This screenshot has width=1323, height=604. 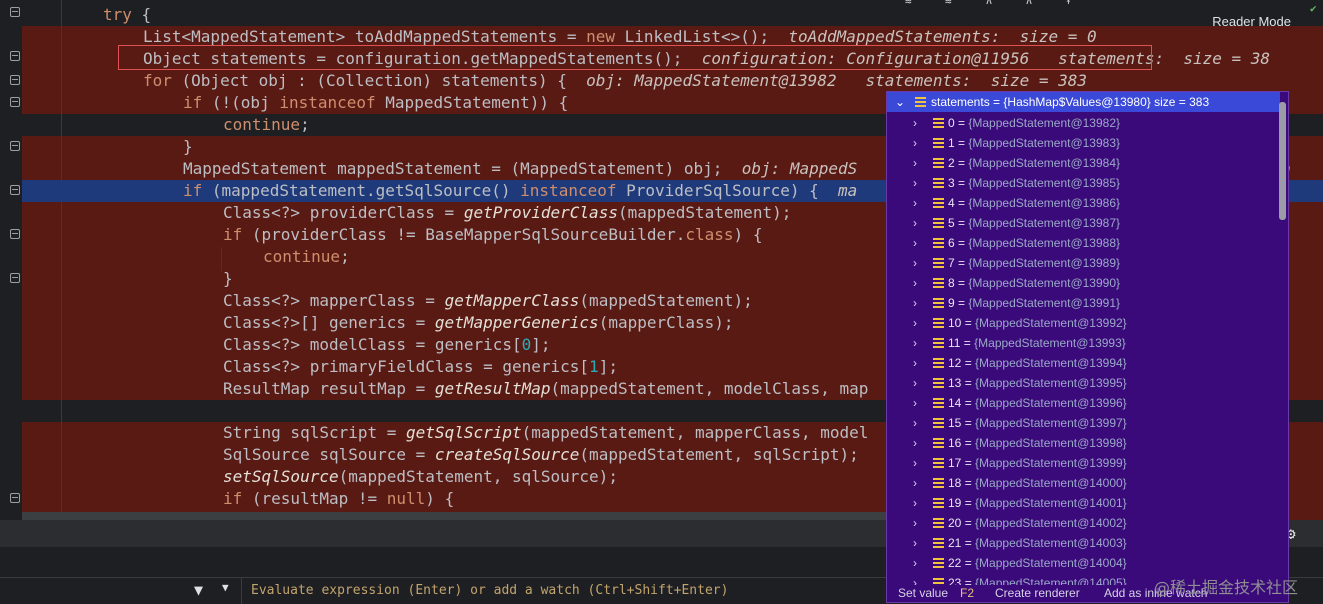 What do you see at coordinates (1044, 123) in the screenshot?
I see `item-value: {MappedStatement@13982}` at bounding box center [1044, 123].